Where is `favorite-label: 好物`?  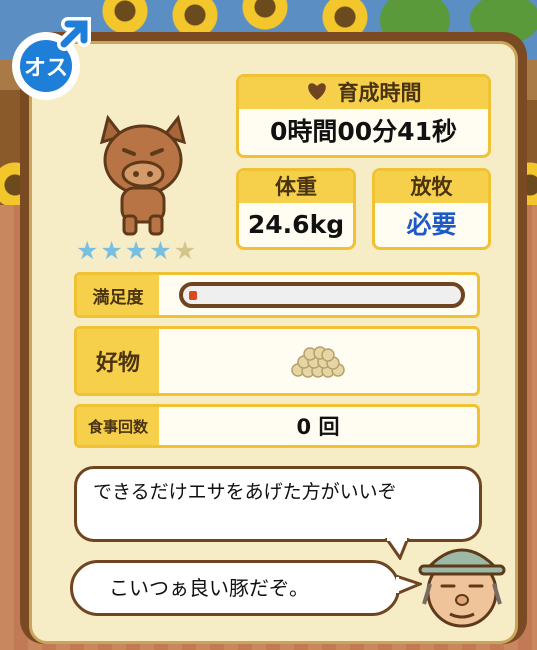
favorite-label: 好物 is located at coordinates (118, 361).